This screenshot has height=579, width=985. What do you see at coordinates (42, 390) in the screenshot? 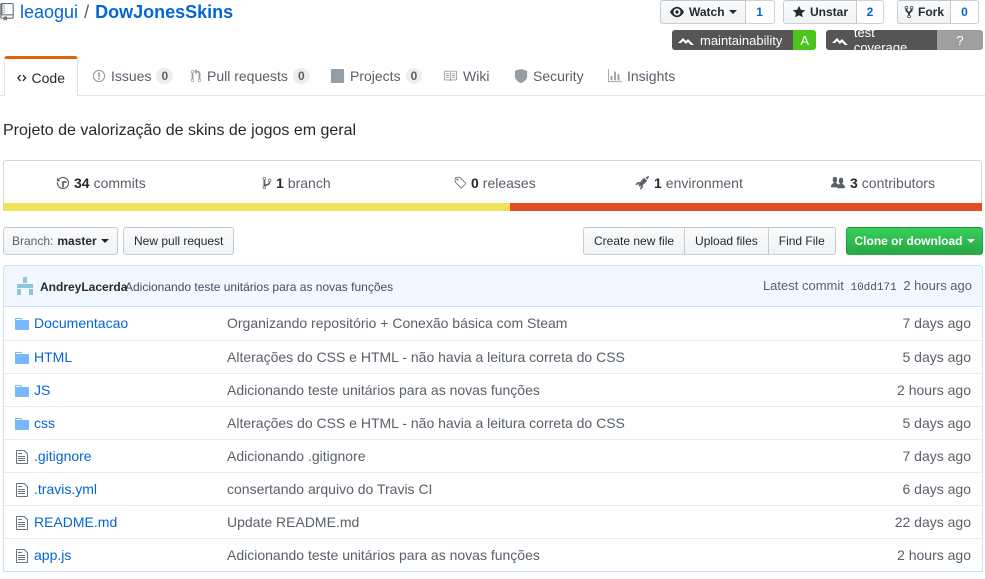
I see `file-name-link: JS` at bounding box center [42, 390].